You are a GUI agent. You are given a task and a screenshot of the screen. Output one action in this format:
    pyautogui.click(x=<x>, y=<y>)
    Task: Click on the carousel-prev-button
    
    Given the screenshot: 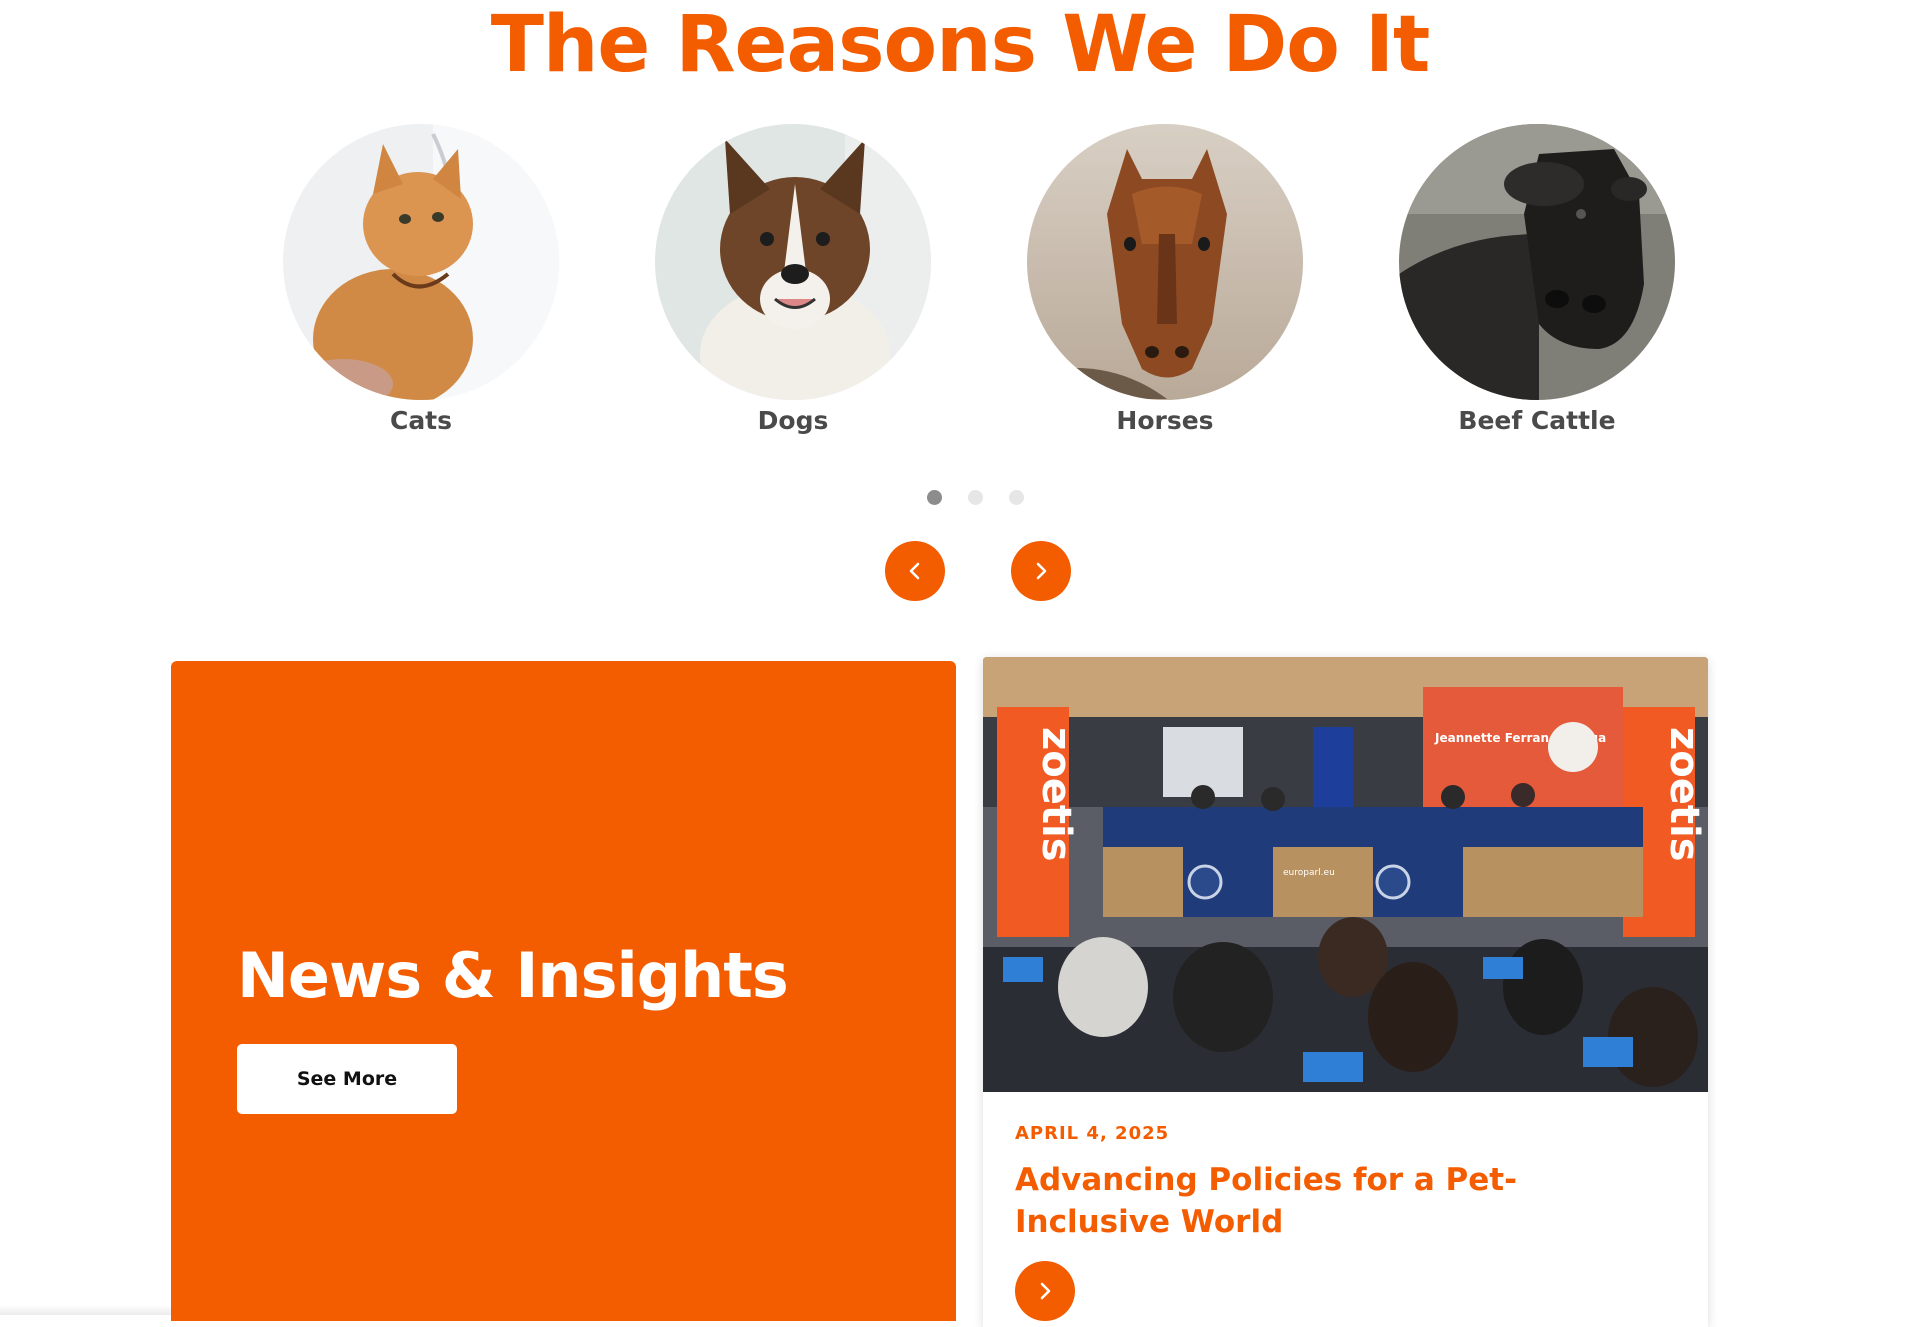 What is the action you would take?
    pyautogui.click(x=915, y=571)
    